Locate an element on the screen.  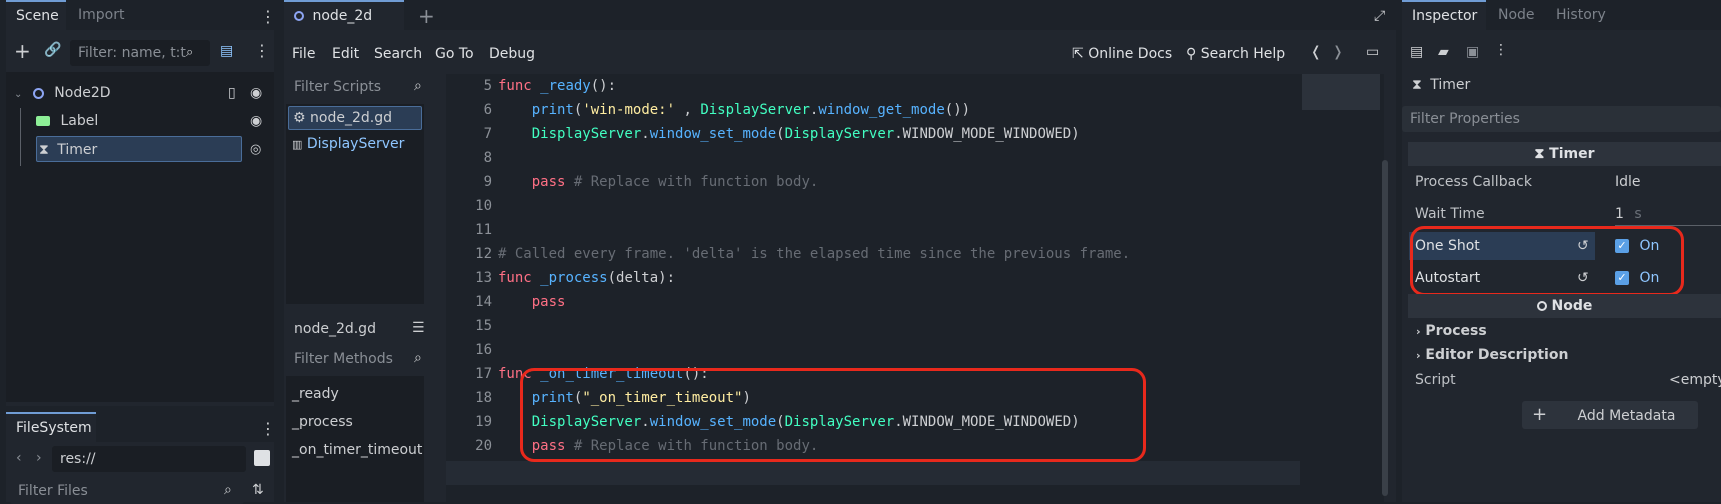
code-token: window_get_mode is located at coordinates (881, 110).